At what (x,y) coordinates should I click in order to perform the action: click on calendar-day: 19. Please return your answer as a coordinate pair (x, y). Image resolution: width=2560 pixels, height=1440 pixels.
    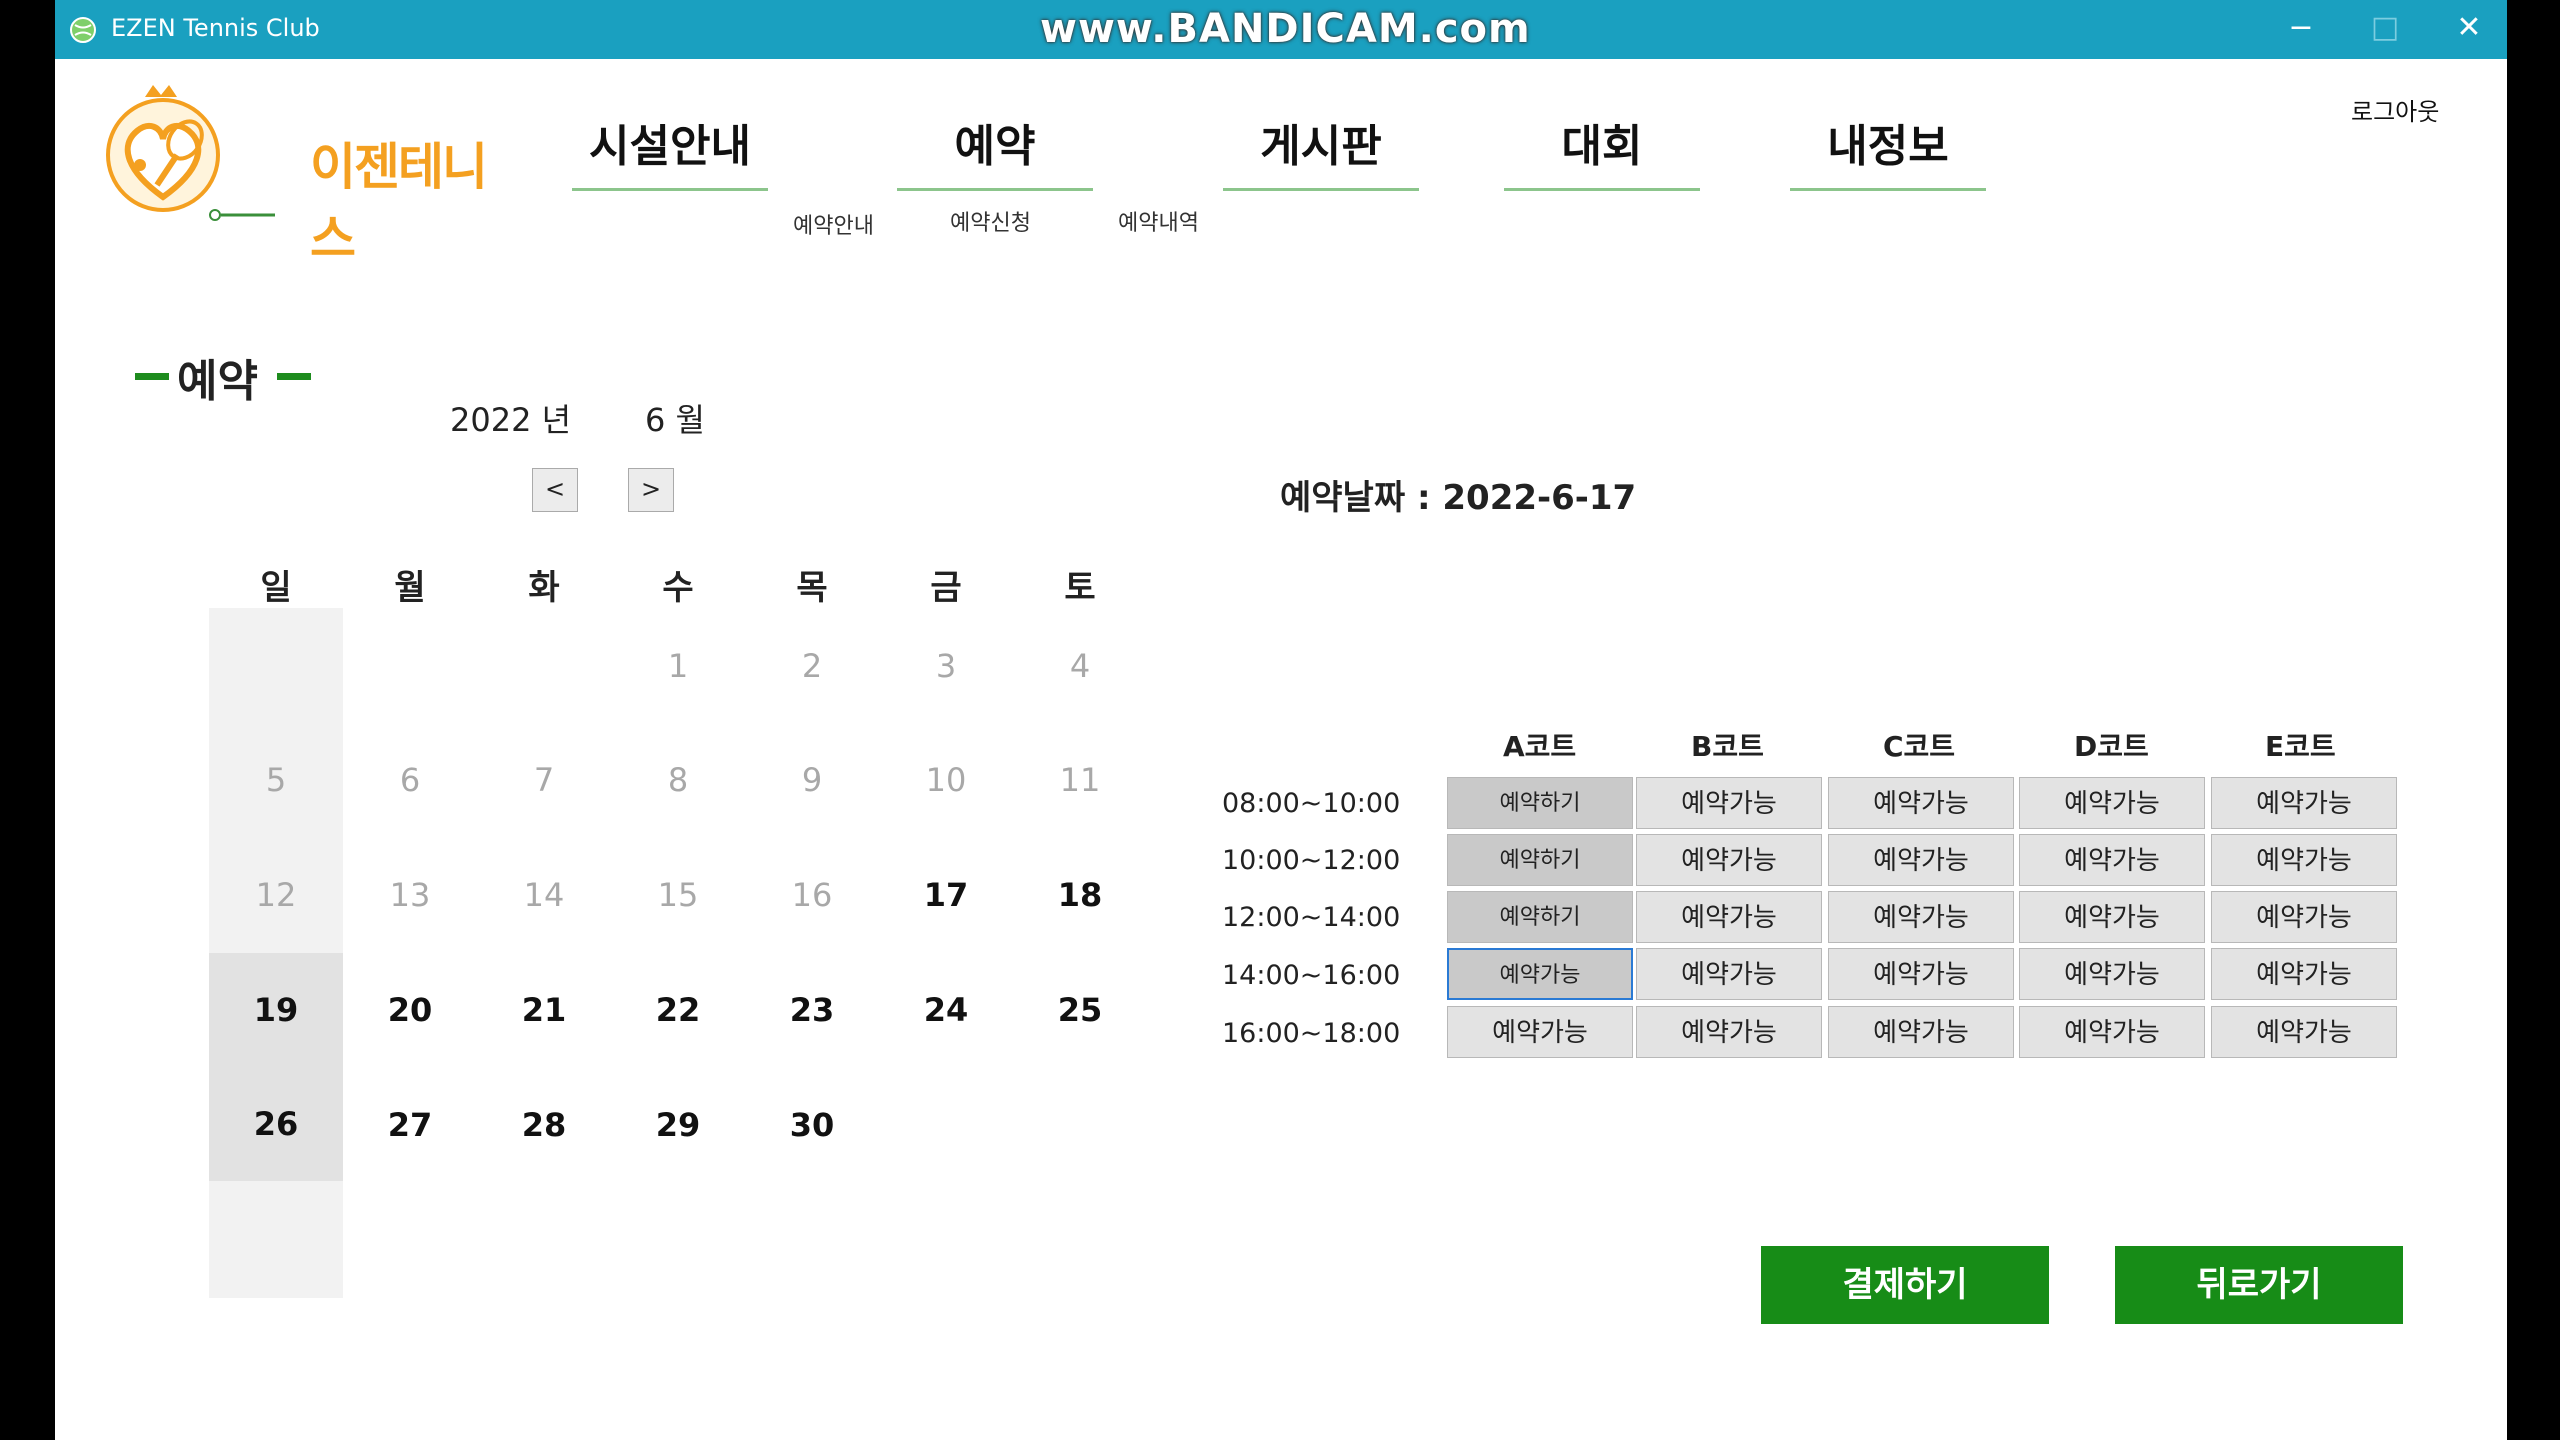
    Looking at the image, I should click on (276, 1010).